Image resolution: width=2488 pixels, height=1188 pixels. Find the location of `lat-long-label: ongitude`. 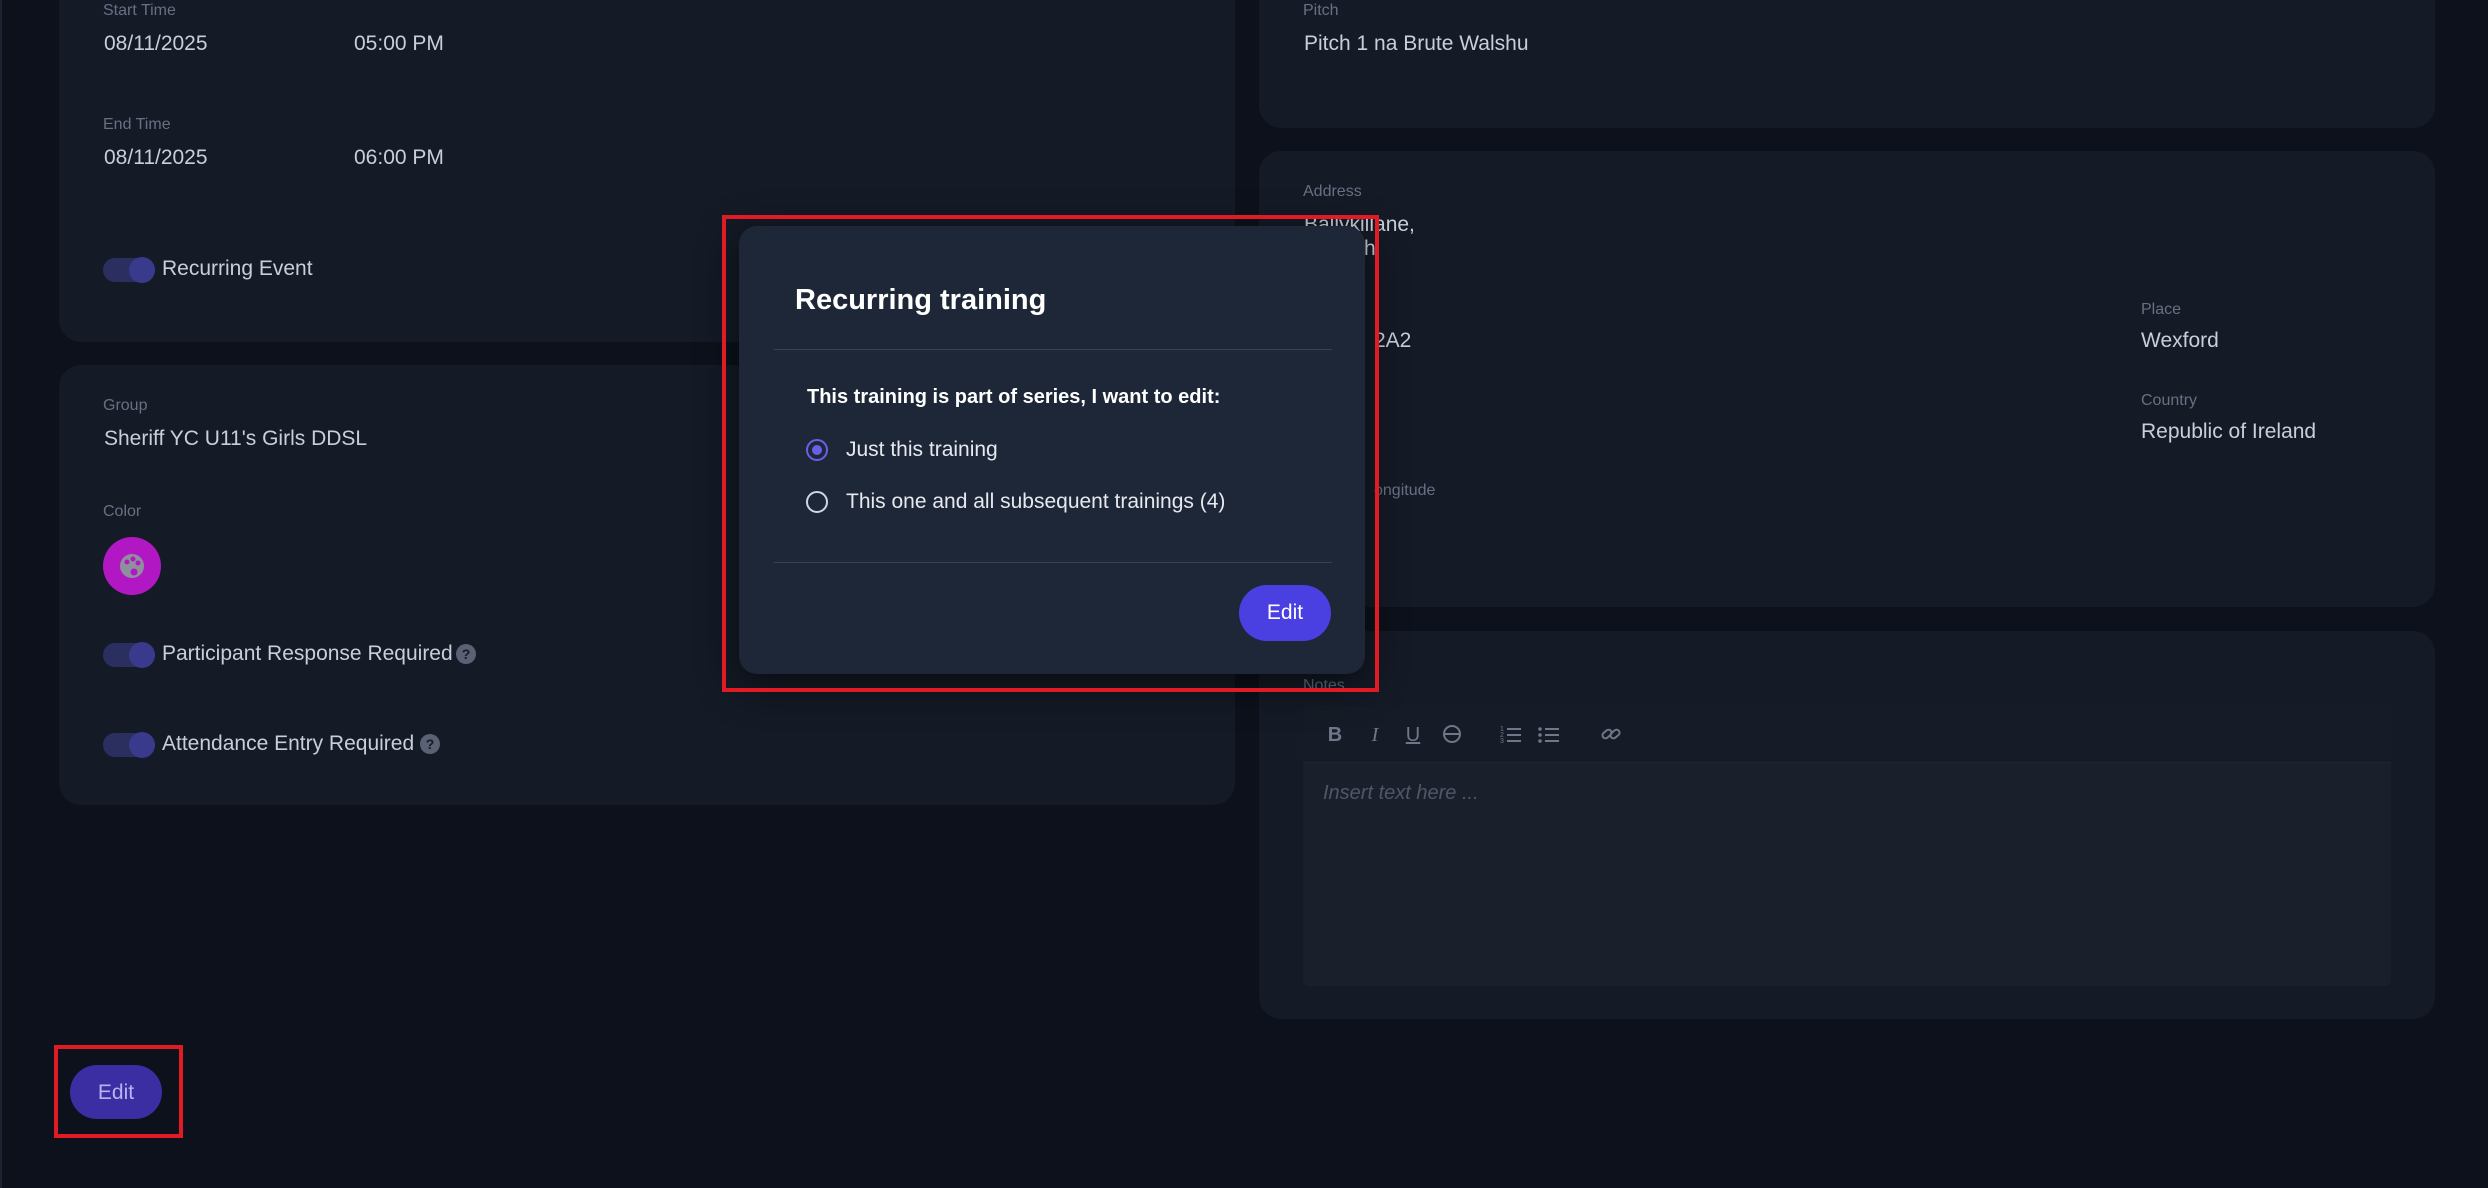

lat-long-label: ongitude is located at coordinates (1405, 490).